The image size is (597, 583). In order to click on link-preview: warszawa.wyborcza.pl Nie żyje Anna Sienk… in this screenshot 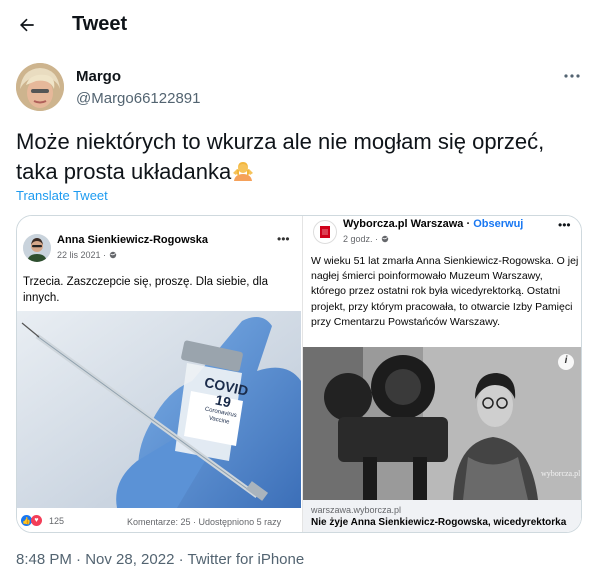, I will do `click(442, 516)`.